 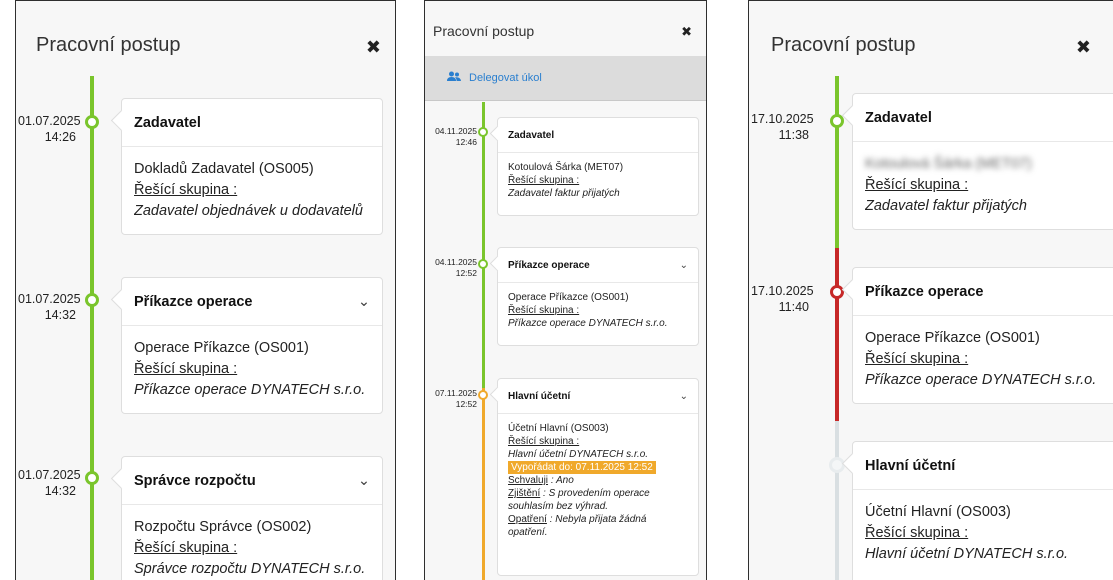 What do you see at coordinates (60, 137) in the screenshot?
I see `step-time: 14:26` at bounding box center [60, 137].